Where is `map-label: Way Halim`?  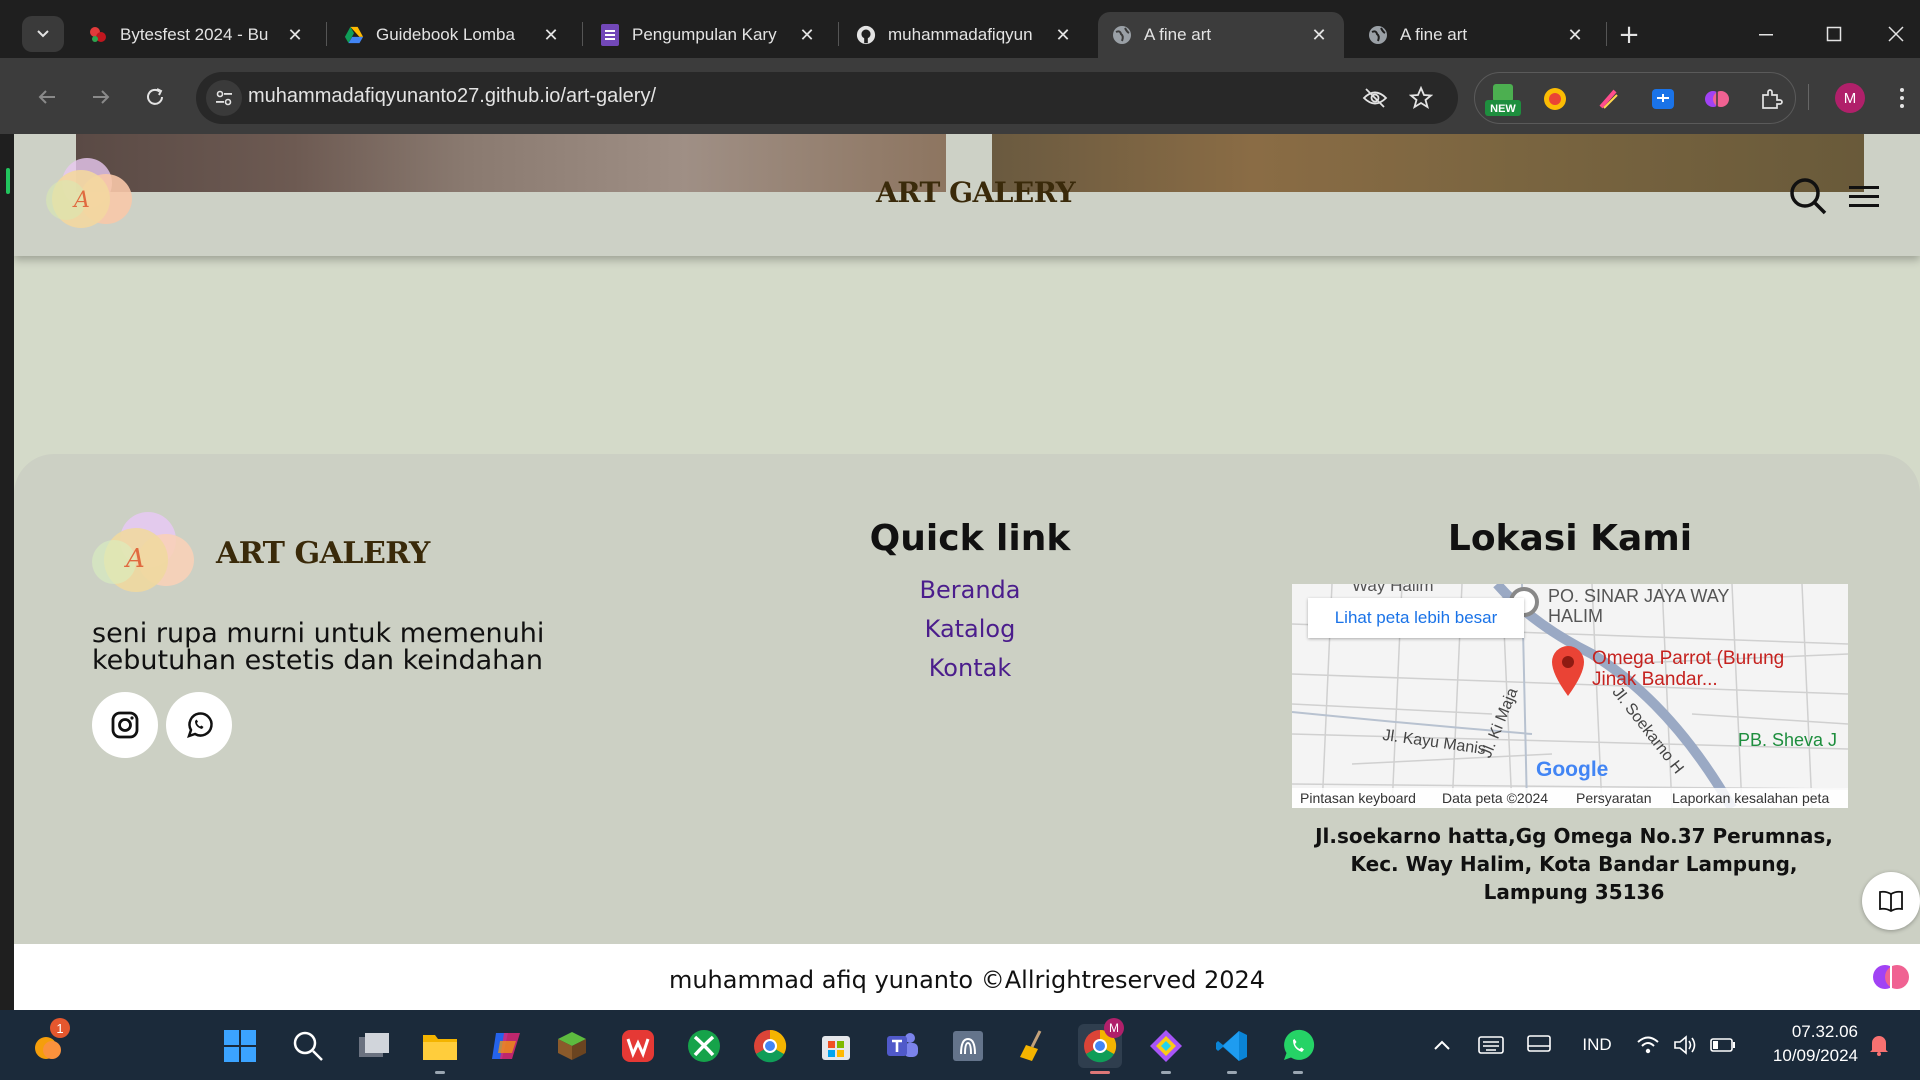 map-label: Way Halim is located at coordinates (1393, 589).